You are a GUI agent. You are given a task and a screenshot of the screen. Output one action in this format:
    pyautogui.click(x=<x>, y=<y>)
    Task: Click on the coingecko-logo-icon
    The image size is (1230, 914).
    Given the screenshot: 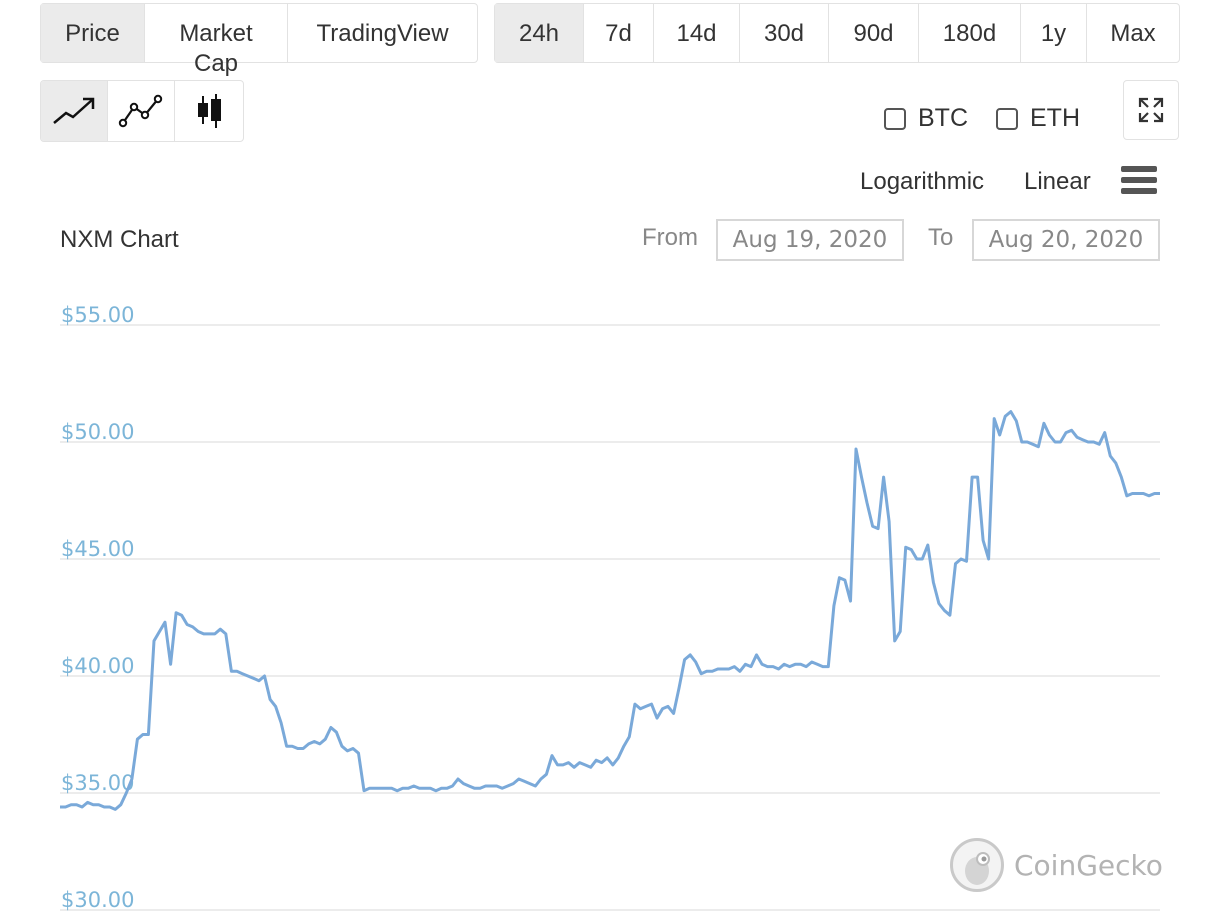 What is the action you would take?
    pyautogui.click(x=977, y=865)
    